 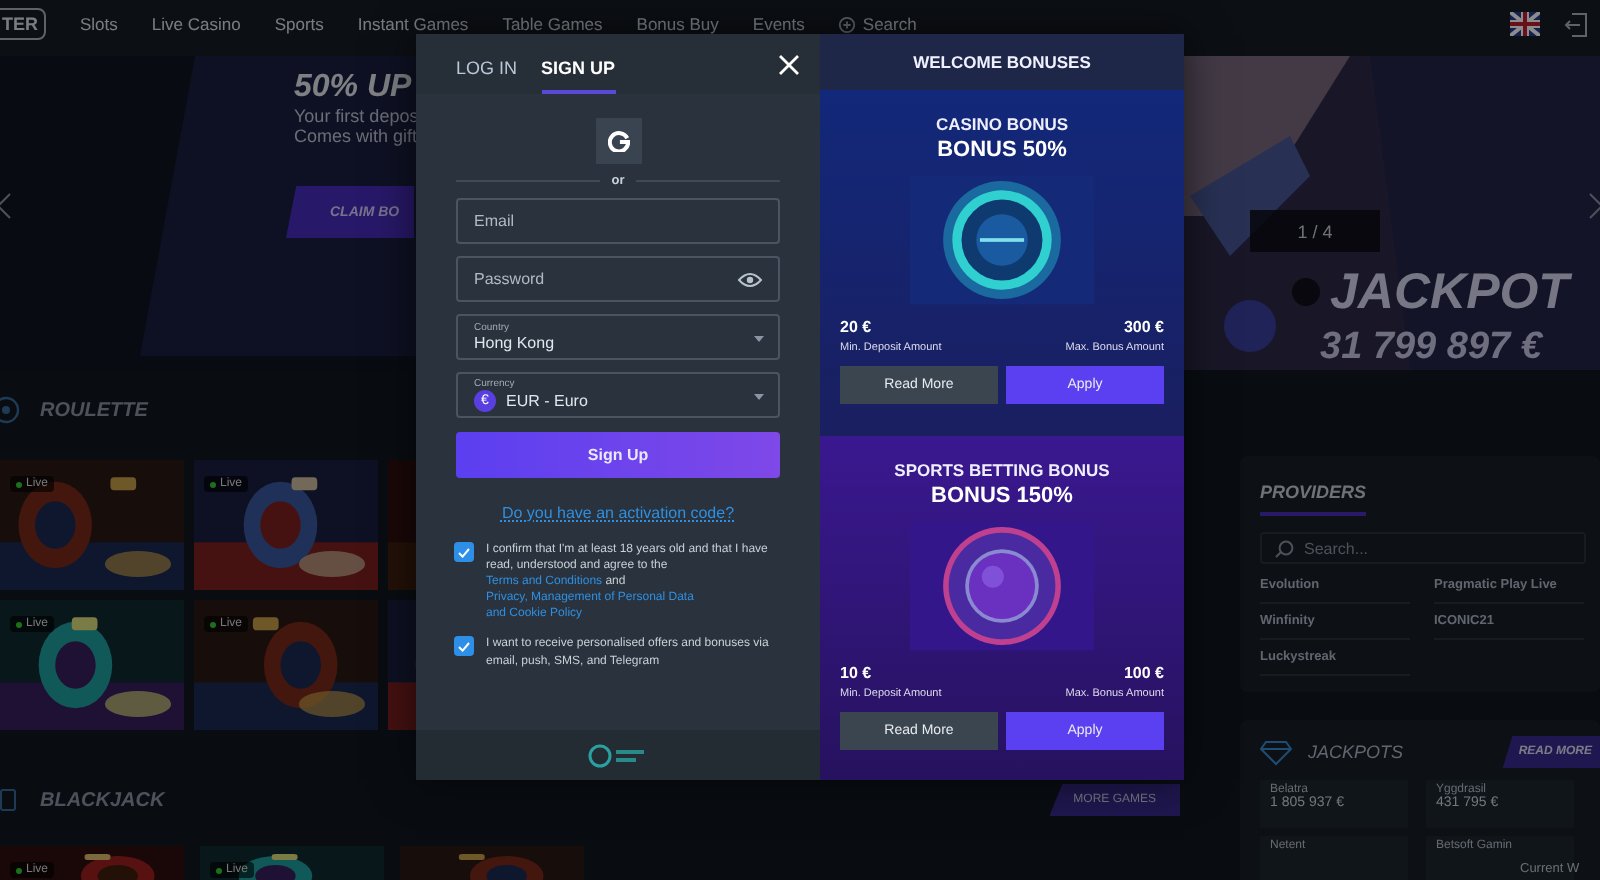 What do you see at coordinates (778, 24) in the screenshot?
I see `nav-link: Events` at bounding box center [778, 24].